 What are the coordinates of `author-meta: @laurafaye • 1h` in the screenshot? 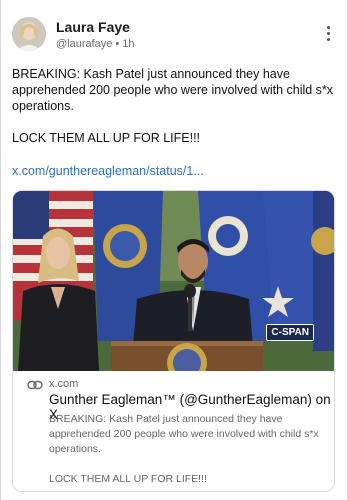 It's located at (95, 44).